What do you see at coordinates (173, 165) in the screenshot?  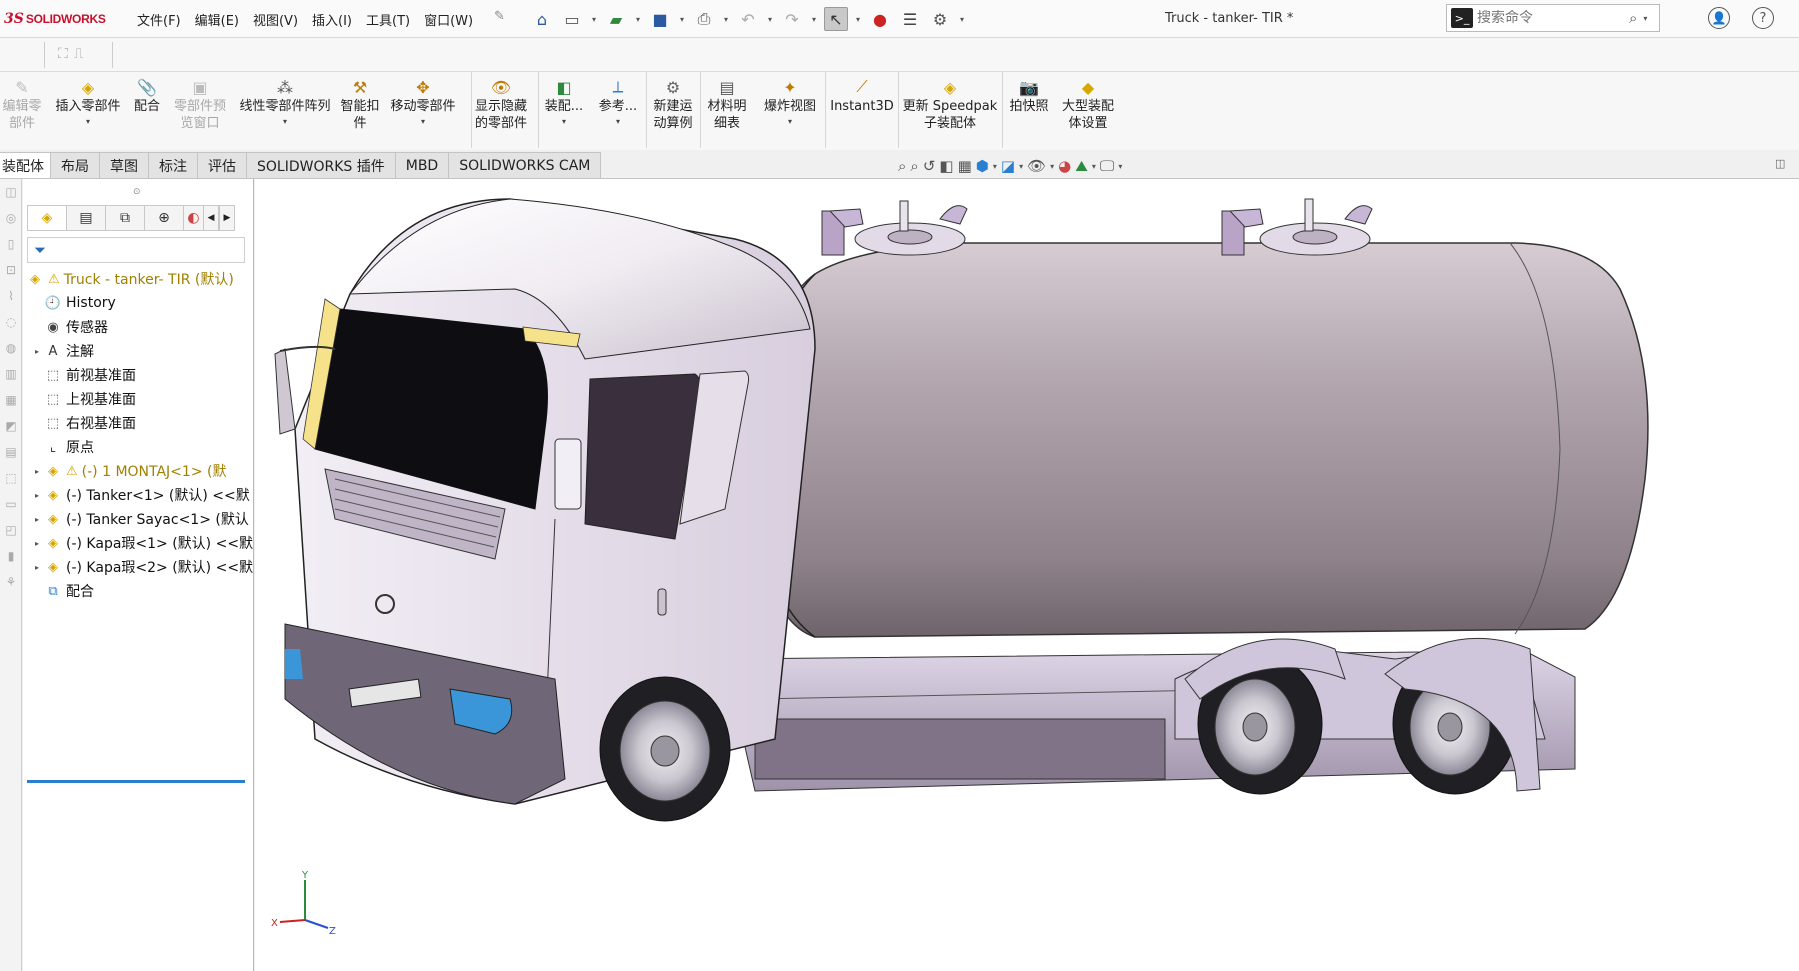 I see `tab-markup: 标注` at bounding box center [173, 165].